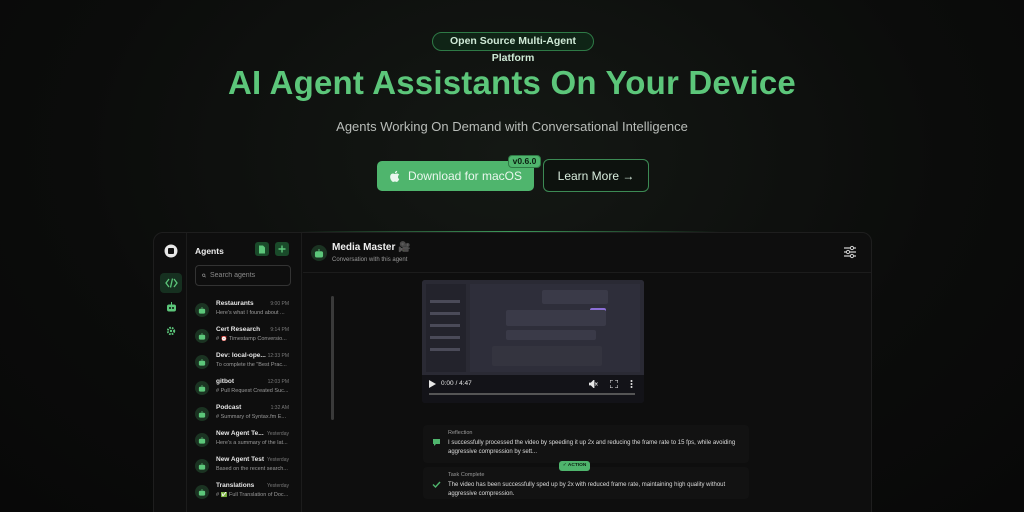 This screenshot has width=1024, height=512. What do you see at coordinates (533, 389) in the screenshot?
I see `video-controls: 0:00 / 4:47` at bounding box center [533, 389].